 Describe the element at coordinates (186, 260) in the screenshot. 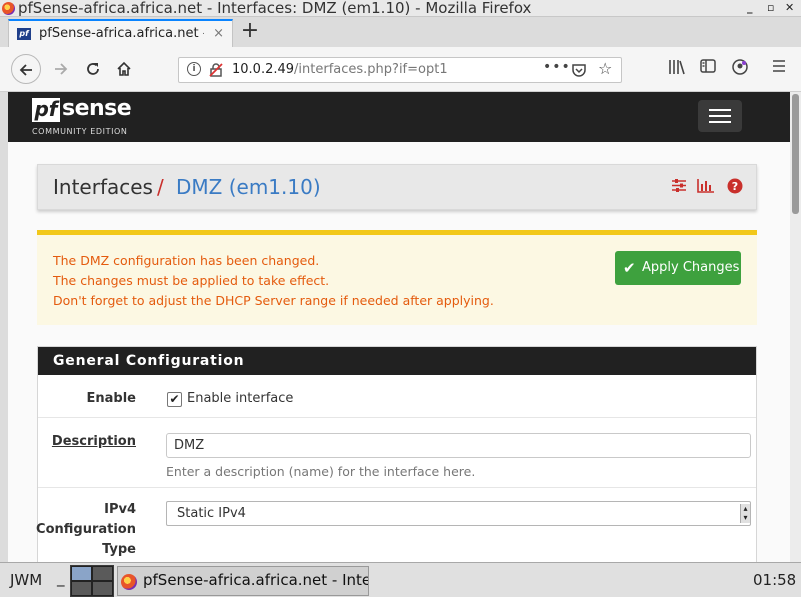

I see `alert-line-1: The DMZ configuration has been changed.` at that location.